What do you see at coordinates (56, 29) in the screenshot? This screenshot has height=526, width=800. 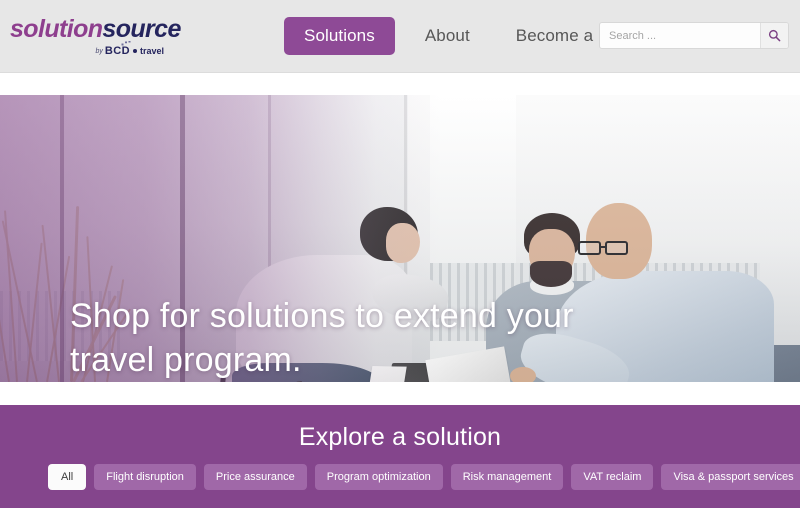 I see `logo-word-solution: solution` at bounding box center [56, 29].